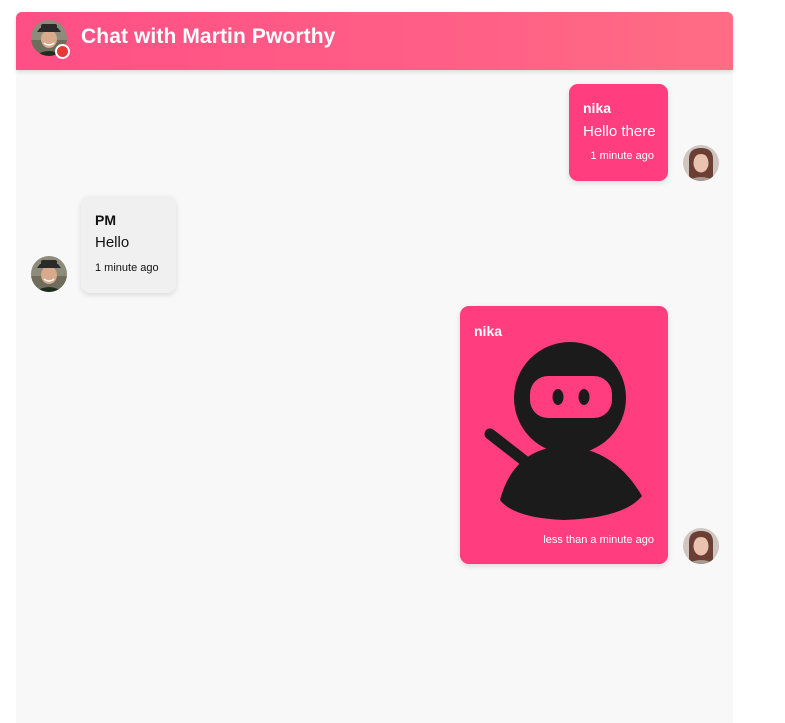 The height and width of the screenshot is (723, 785). I want to click on message-bubble-received: PM Hello 1 minute ago, so click(128, 244).